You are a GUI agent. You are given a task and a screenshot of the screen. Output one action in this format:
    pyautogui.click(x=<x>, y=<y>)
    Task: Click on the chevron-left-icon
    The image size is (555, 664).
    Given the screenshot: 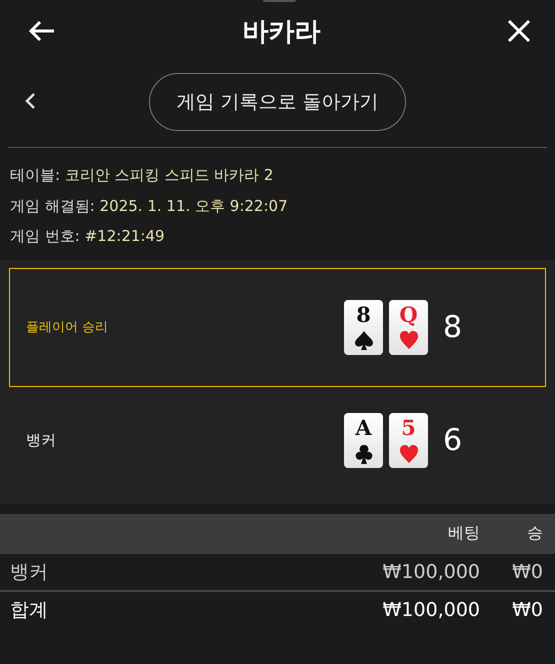 What is the action you would take?
    pyautogui.click(x=30, y=101)
    